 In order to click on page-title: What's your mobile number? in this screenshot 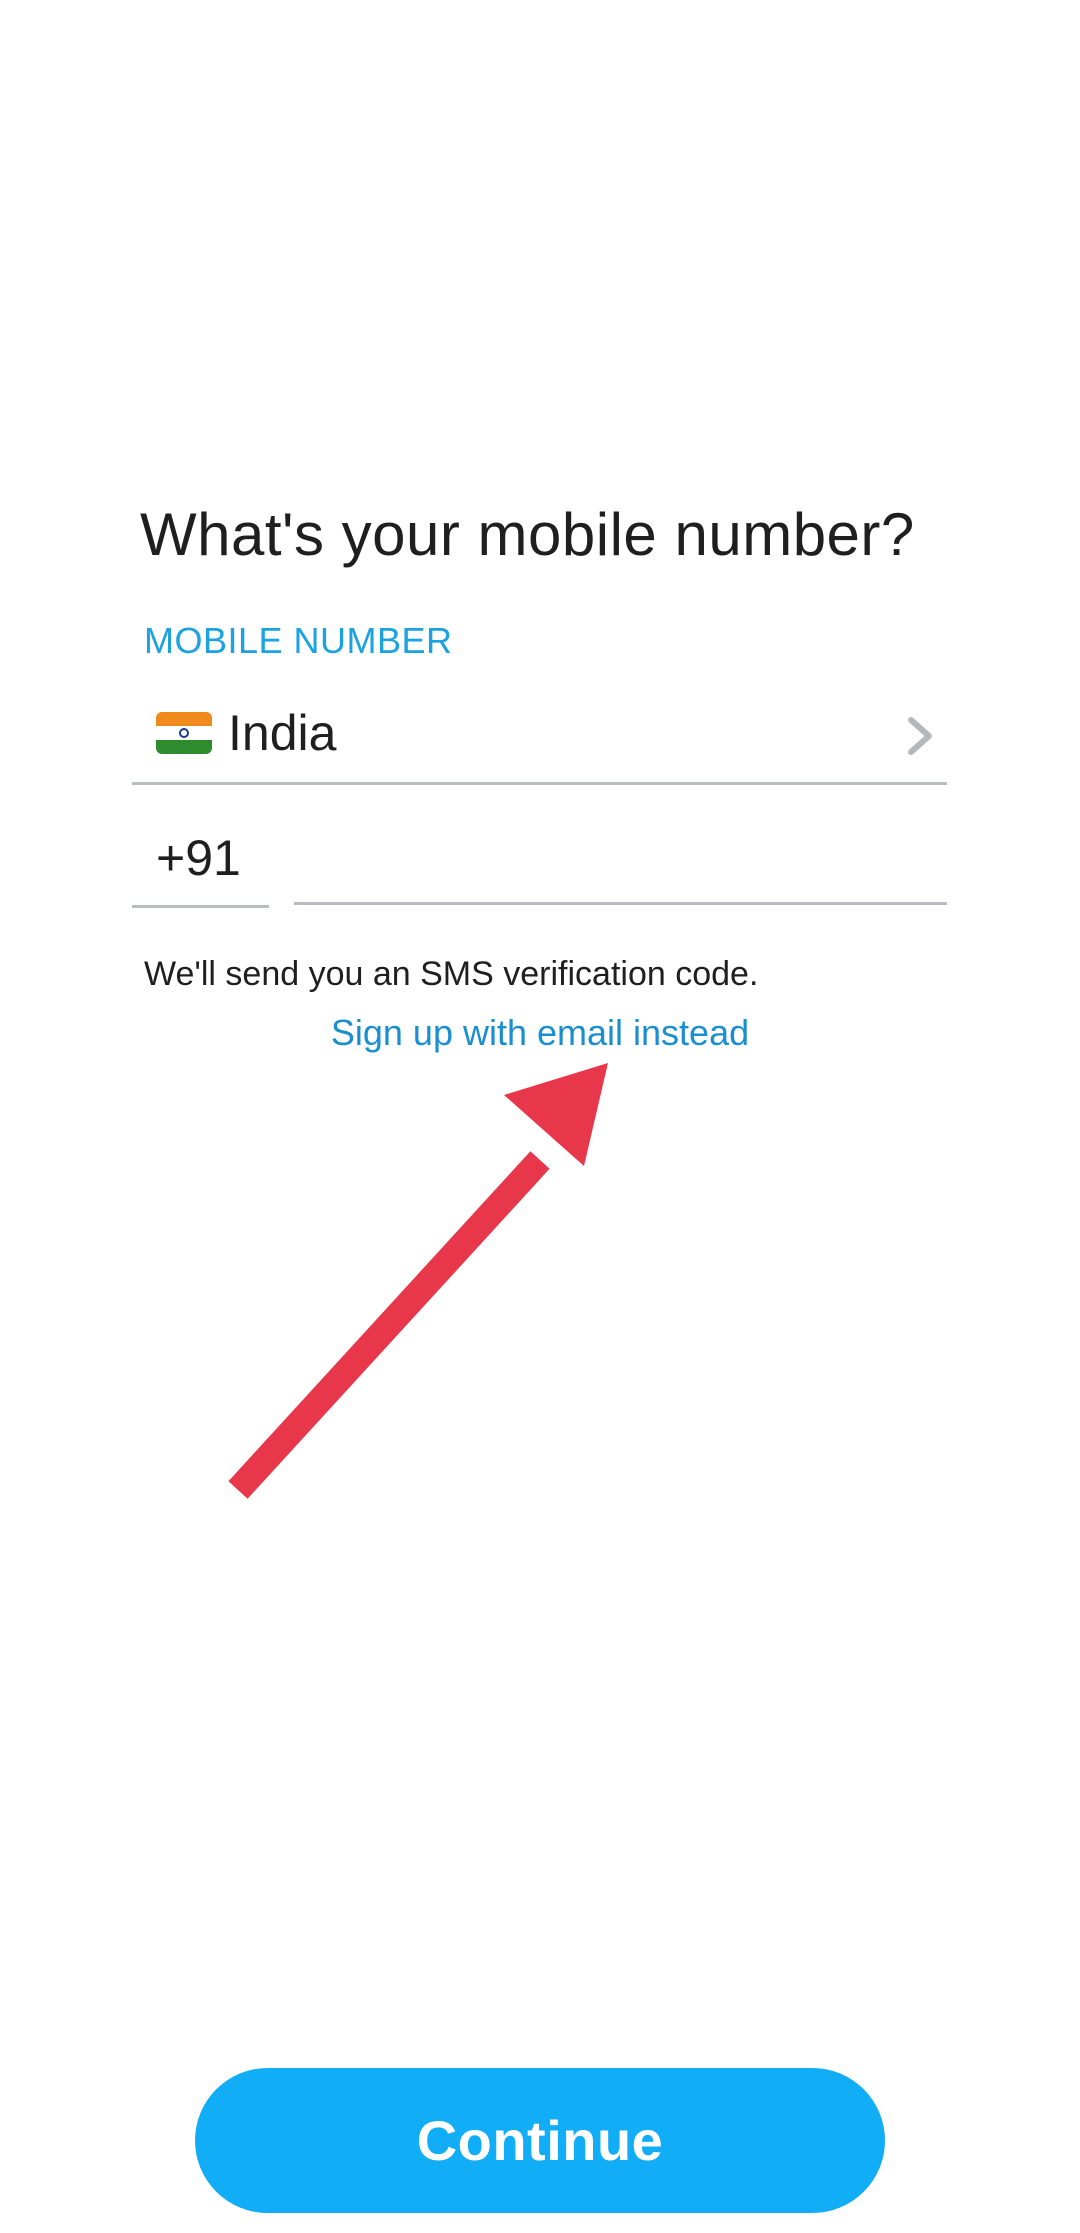, I will do `click(527, 534)`.